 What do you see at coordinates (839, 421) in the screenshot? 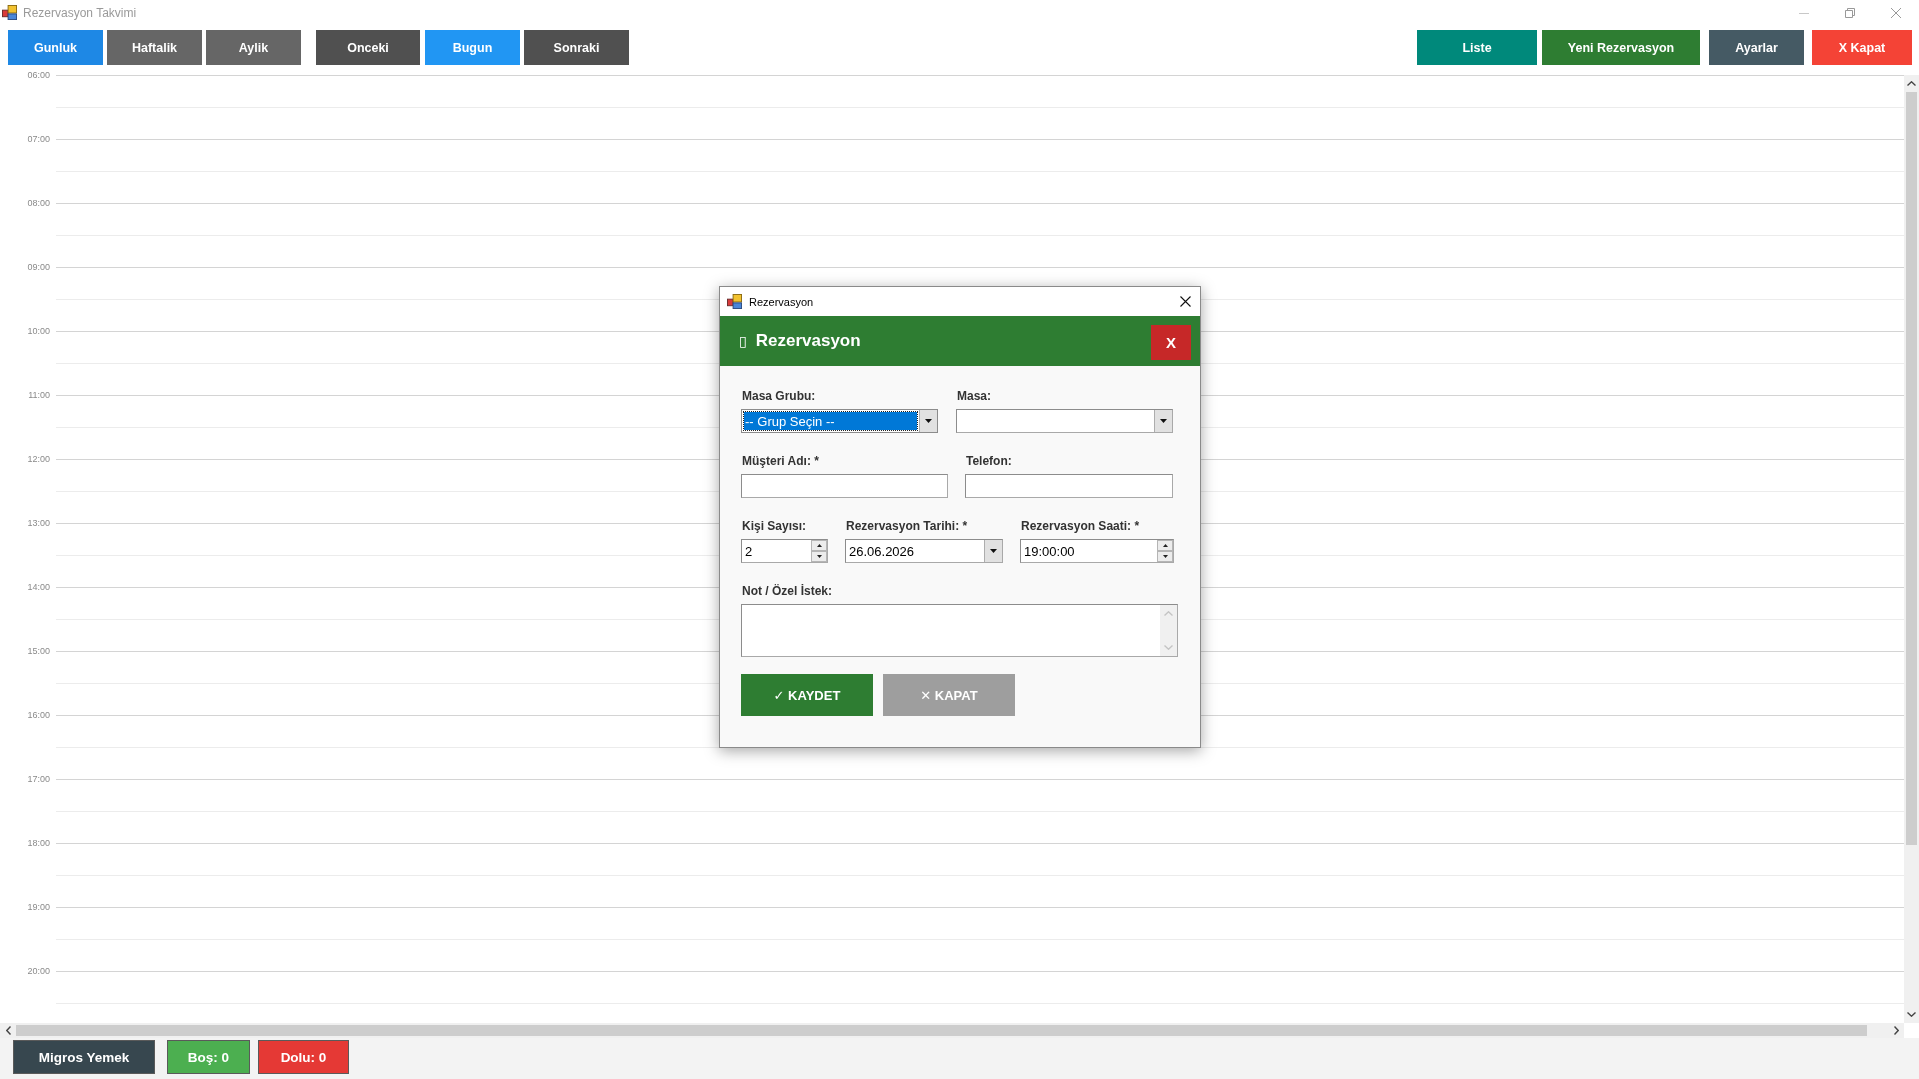
I see `dropdown: -- Grup Seçin --` at bounding box center [839, 421].